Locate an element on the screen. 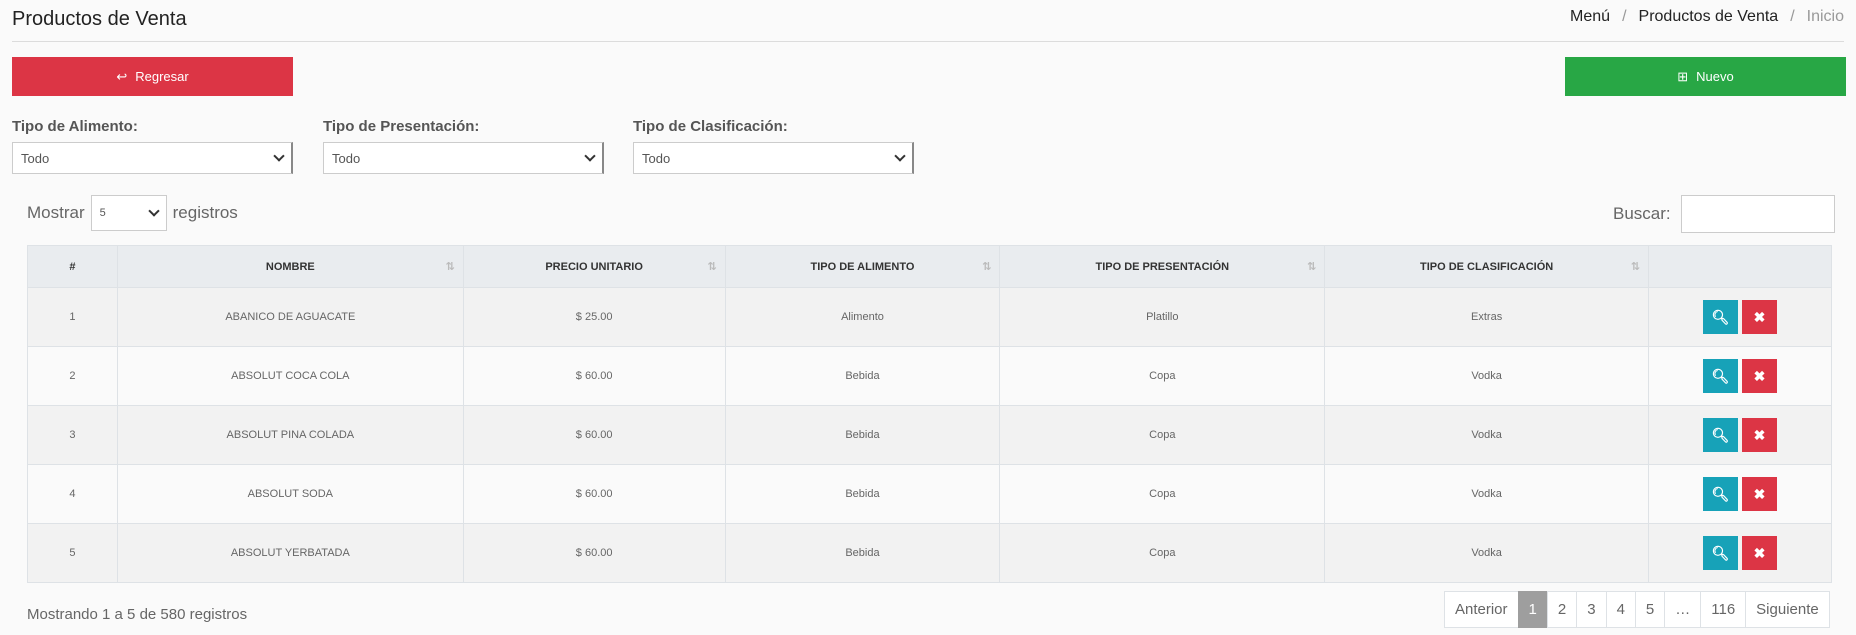 The width and height of the screenshot is (1856, 635). breadcrumb-productos: Productos de Venta is located at coordinates (1709, 17).